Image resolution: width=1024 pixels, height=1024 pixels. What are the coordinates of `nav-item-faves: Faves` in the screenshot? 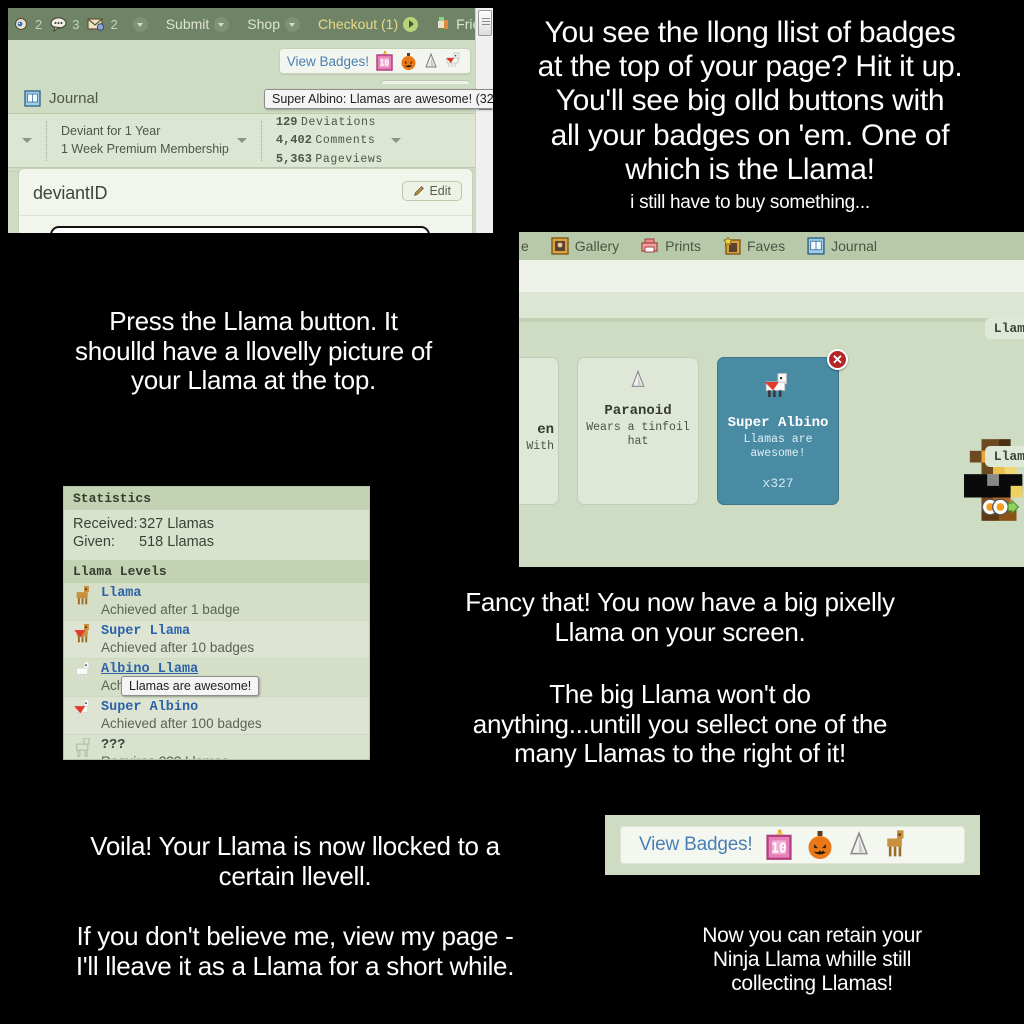 It's located at (754, 246).